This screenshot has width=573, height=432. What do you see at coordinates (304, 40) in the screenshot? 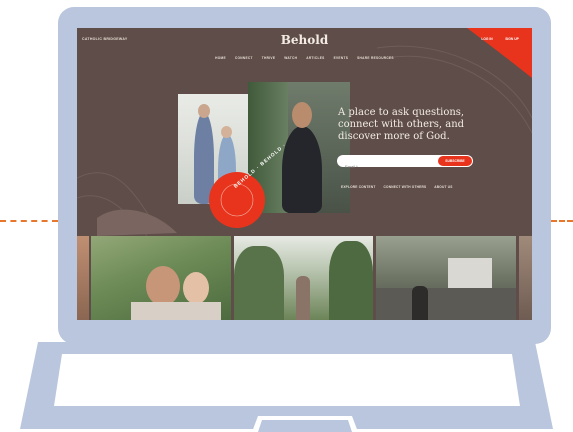
I see `site-logo: Behold` at bounding box center [304, 40].